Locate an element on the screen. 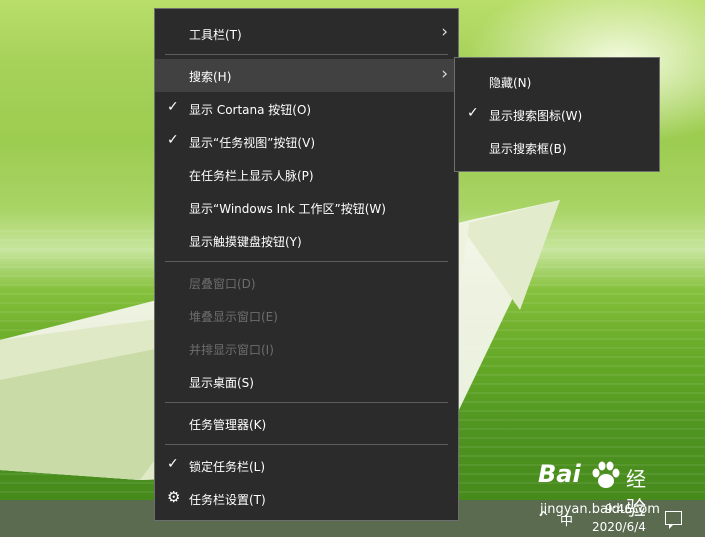 This screenshot has width=705, height=537. action-center-icon is located at coordinates (673, 520).